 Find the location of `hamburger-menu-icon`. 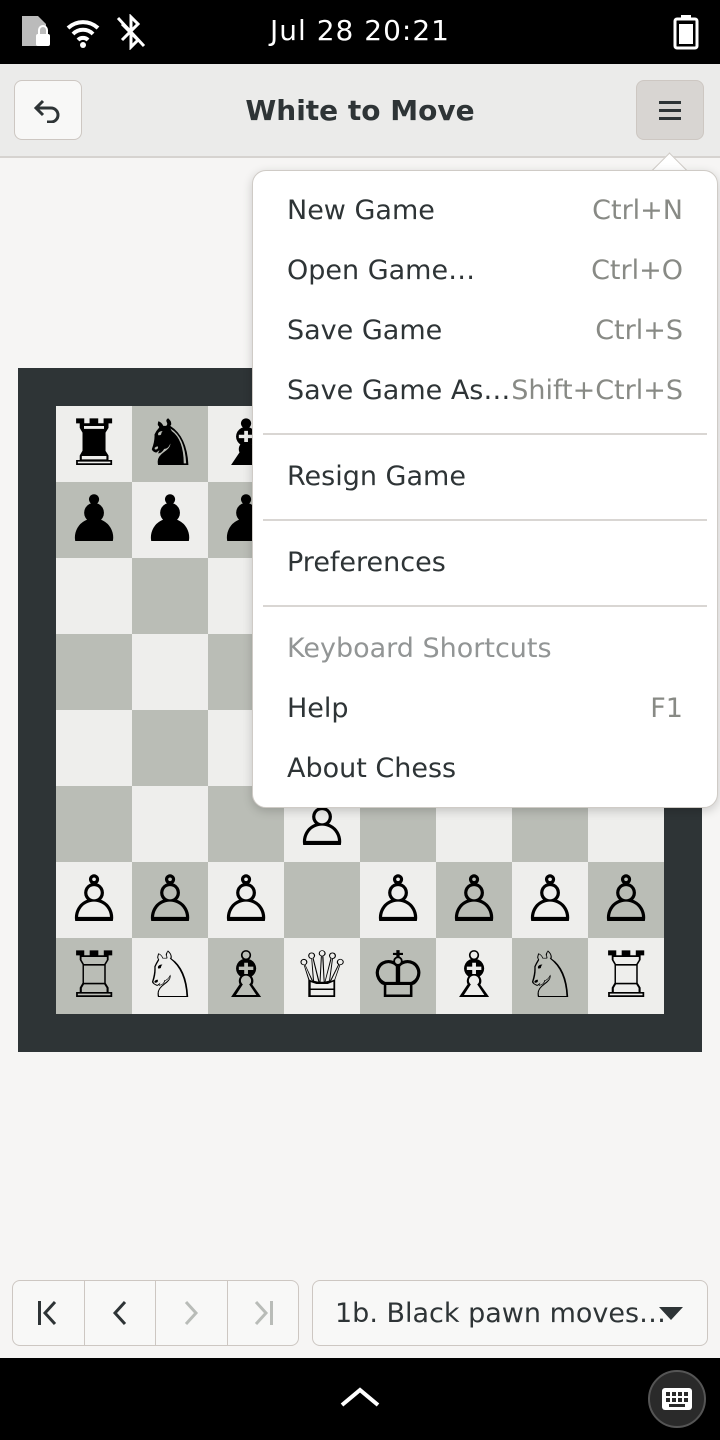

hamburger-menu-icon is located at coordinates (670, 110).